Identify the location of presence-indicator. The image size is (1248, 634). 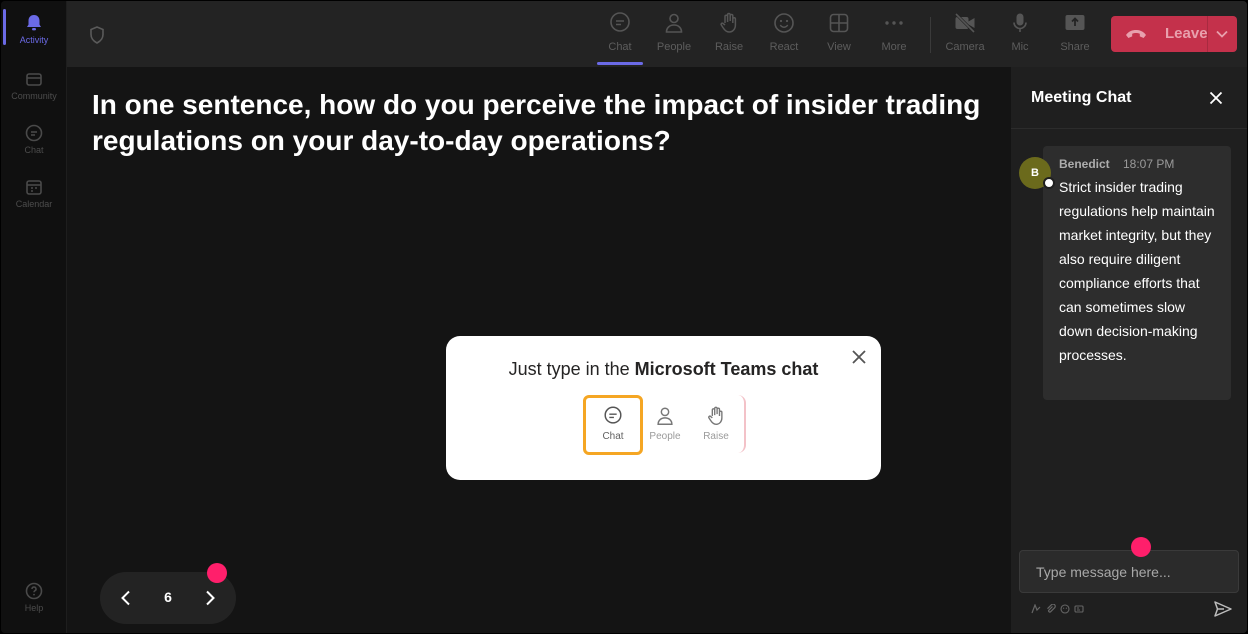
(1049, 183).